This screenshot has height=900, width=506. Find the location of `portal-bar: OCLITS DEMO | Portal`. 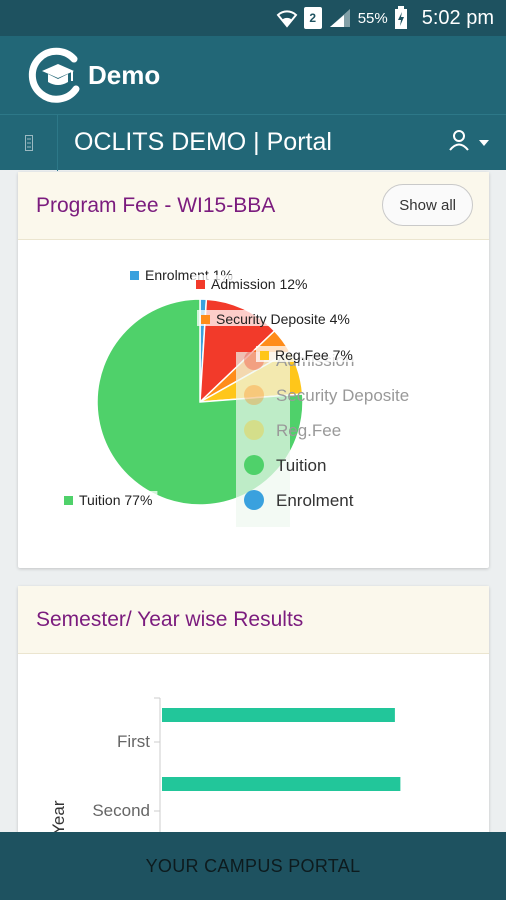

portal-bar: OCLITS DEMO | Portal is located at coordinates (253, 142).